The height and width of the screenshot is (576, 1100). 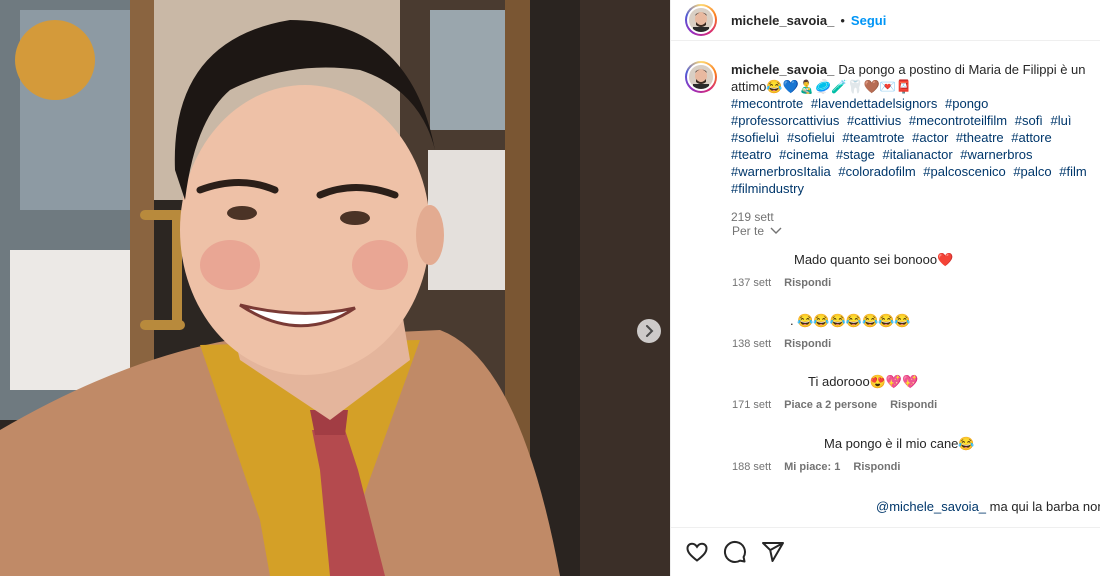 I want to click on hashtag-link: #mecontroteilfilm, so click(x=958, y=120).